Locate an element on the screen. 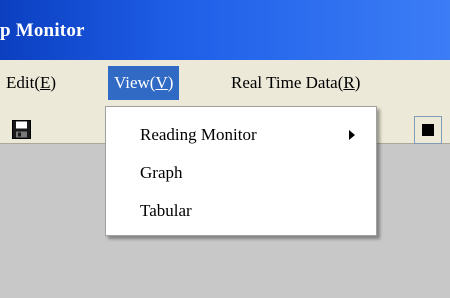 This screenshot has width=450, height=298. menu-item-reading-monitor: Reading Monitor is located at coordinates (241, 135).